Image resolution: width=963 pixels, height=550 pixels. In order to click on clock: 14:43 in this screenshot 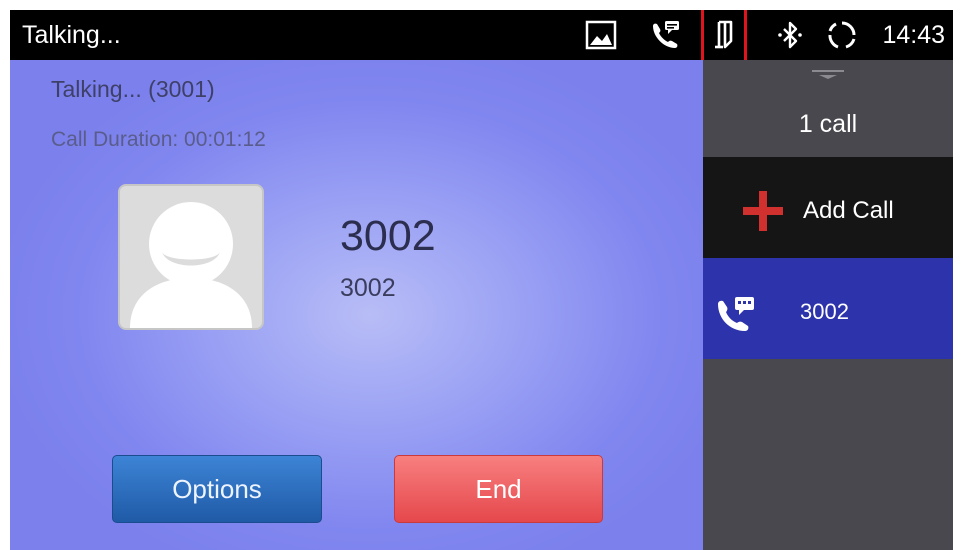, I will do `click(913, 35)`.